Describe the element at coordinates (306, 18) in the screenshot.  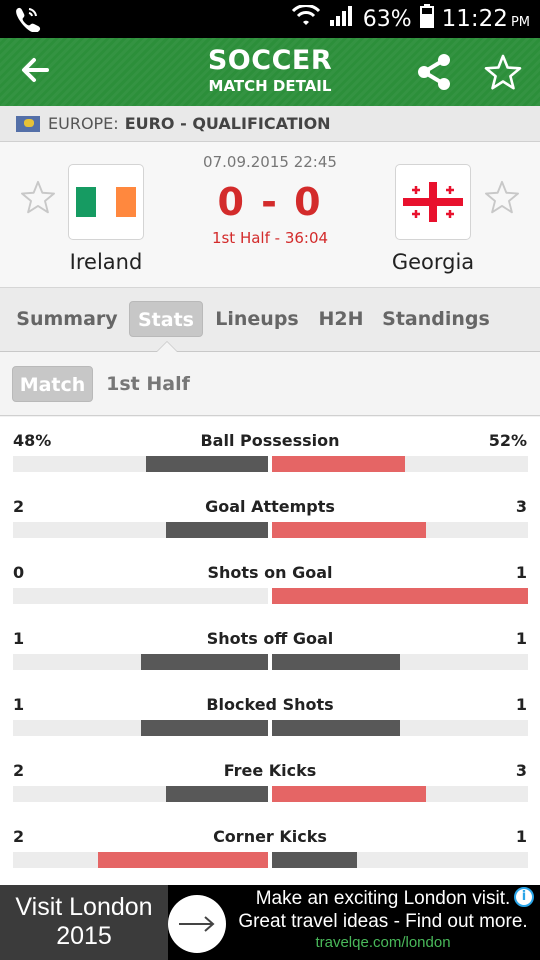
I see `wifi-icon` at that location.